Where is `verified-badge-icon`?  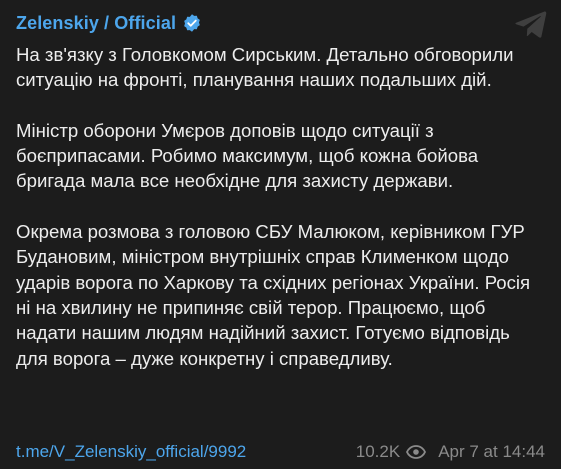
verified-badge-icon is located at coordinates (192, 23).